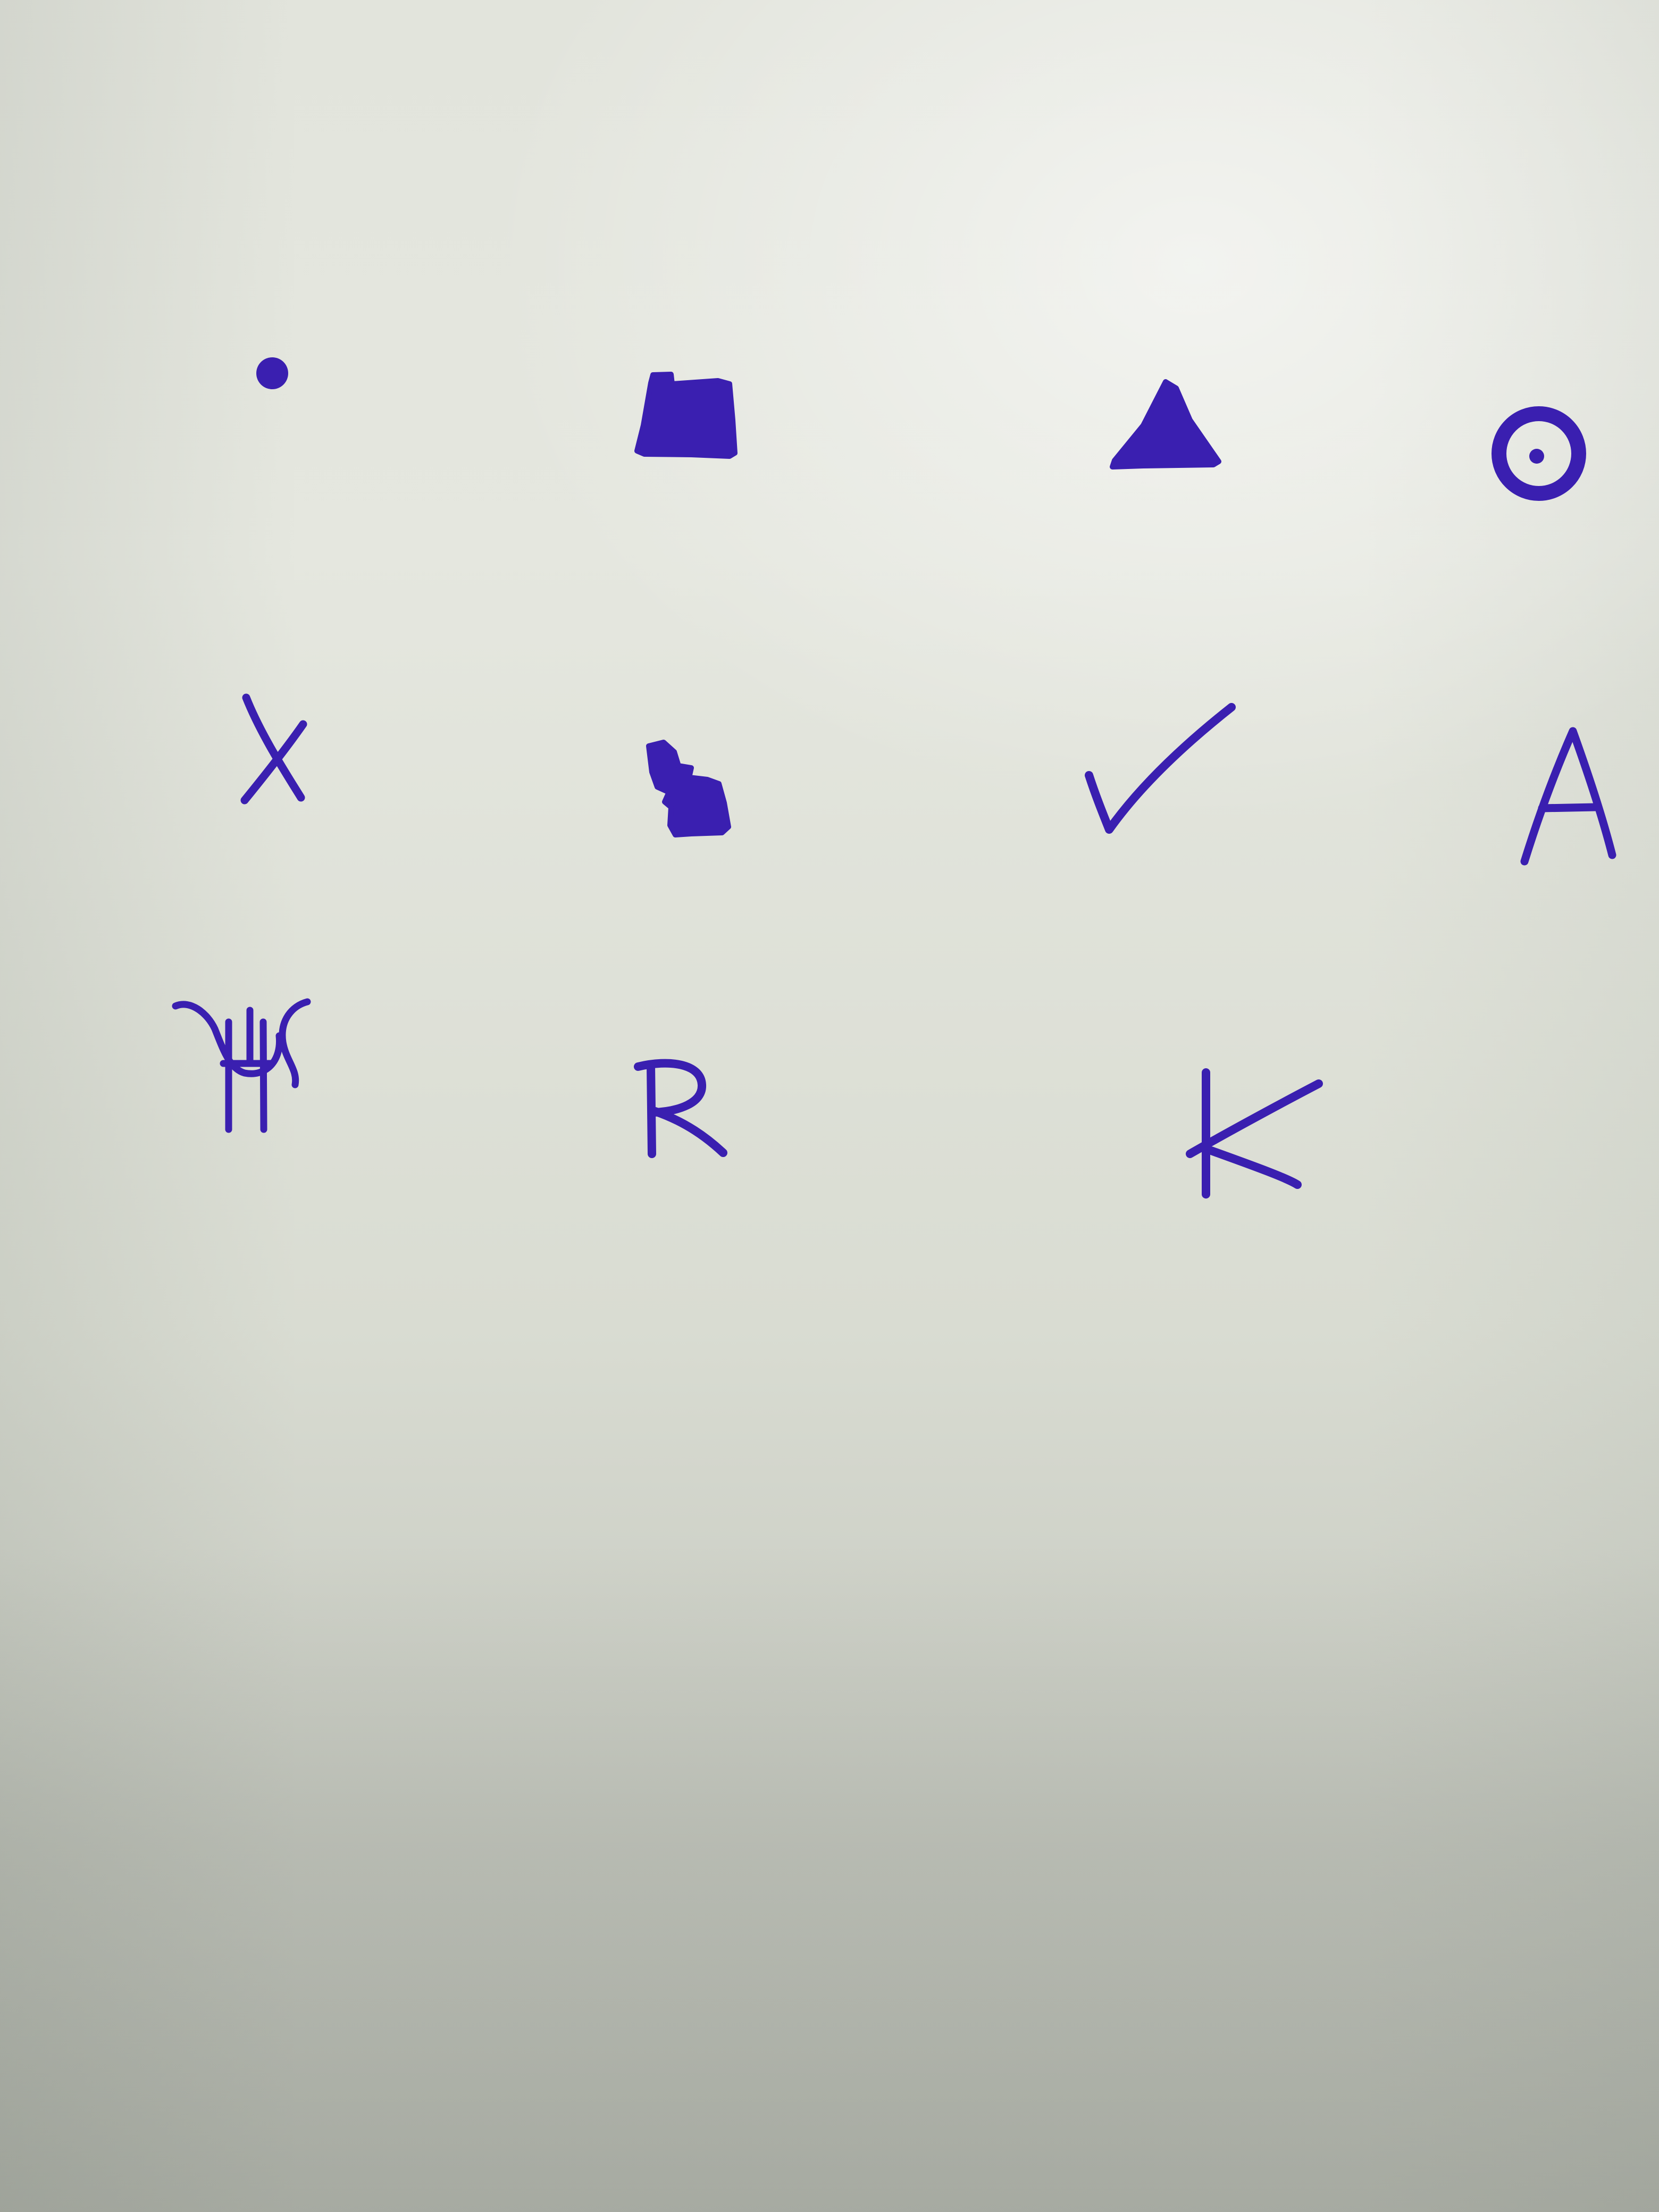  What do you see at coordinates (1165, 424) in the screenshot?
I see `filled-triangle-icon` at bounding box center [1165, 424].